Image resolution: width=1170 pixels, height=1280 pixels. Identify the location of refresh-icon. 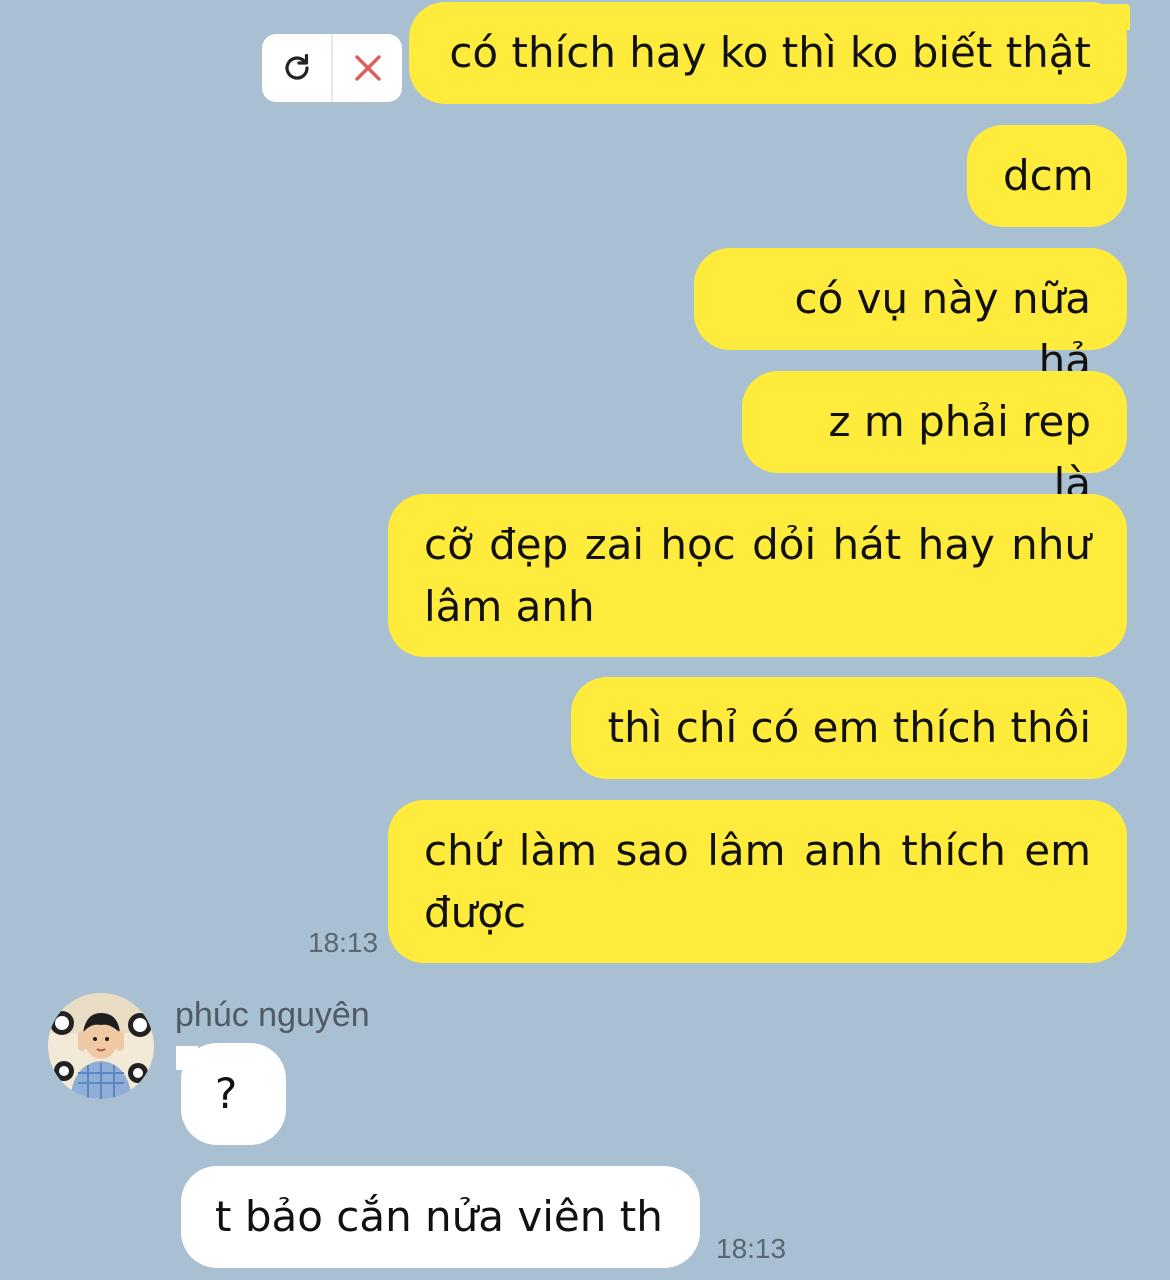
(296, 66).